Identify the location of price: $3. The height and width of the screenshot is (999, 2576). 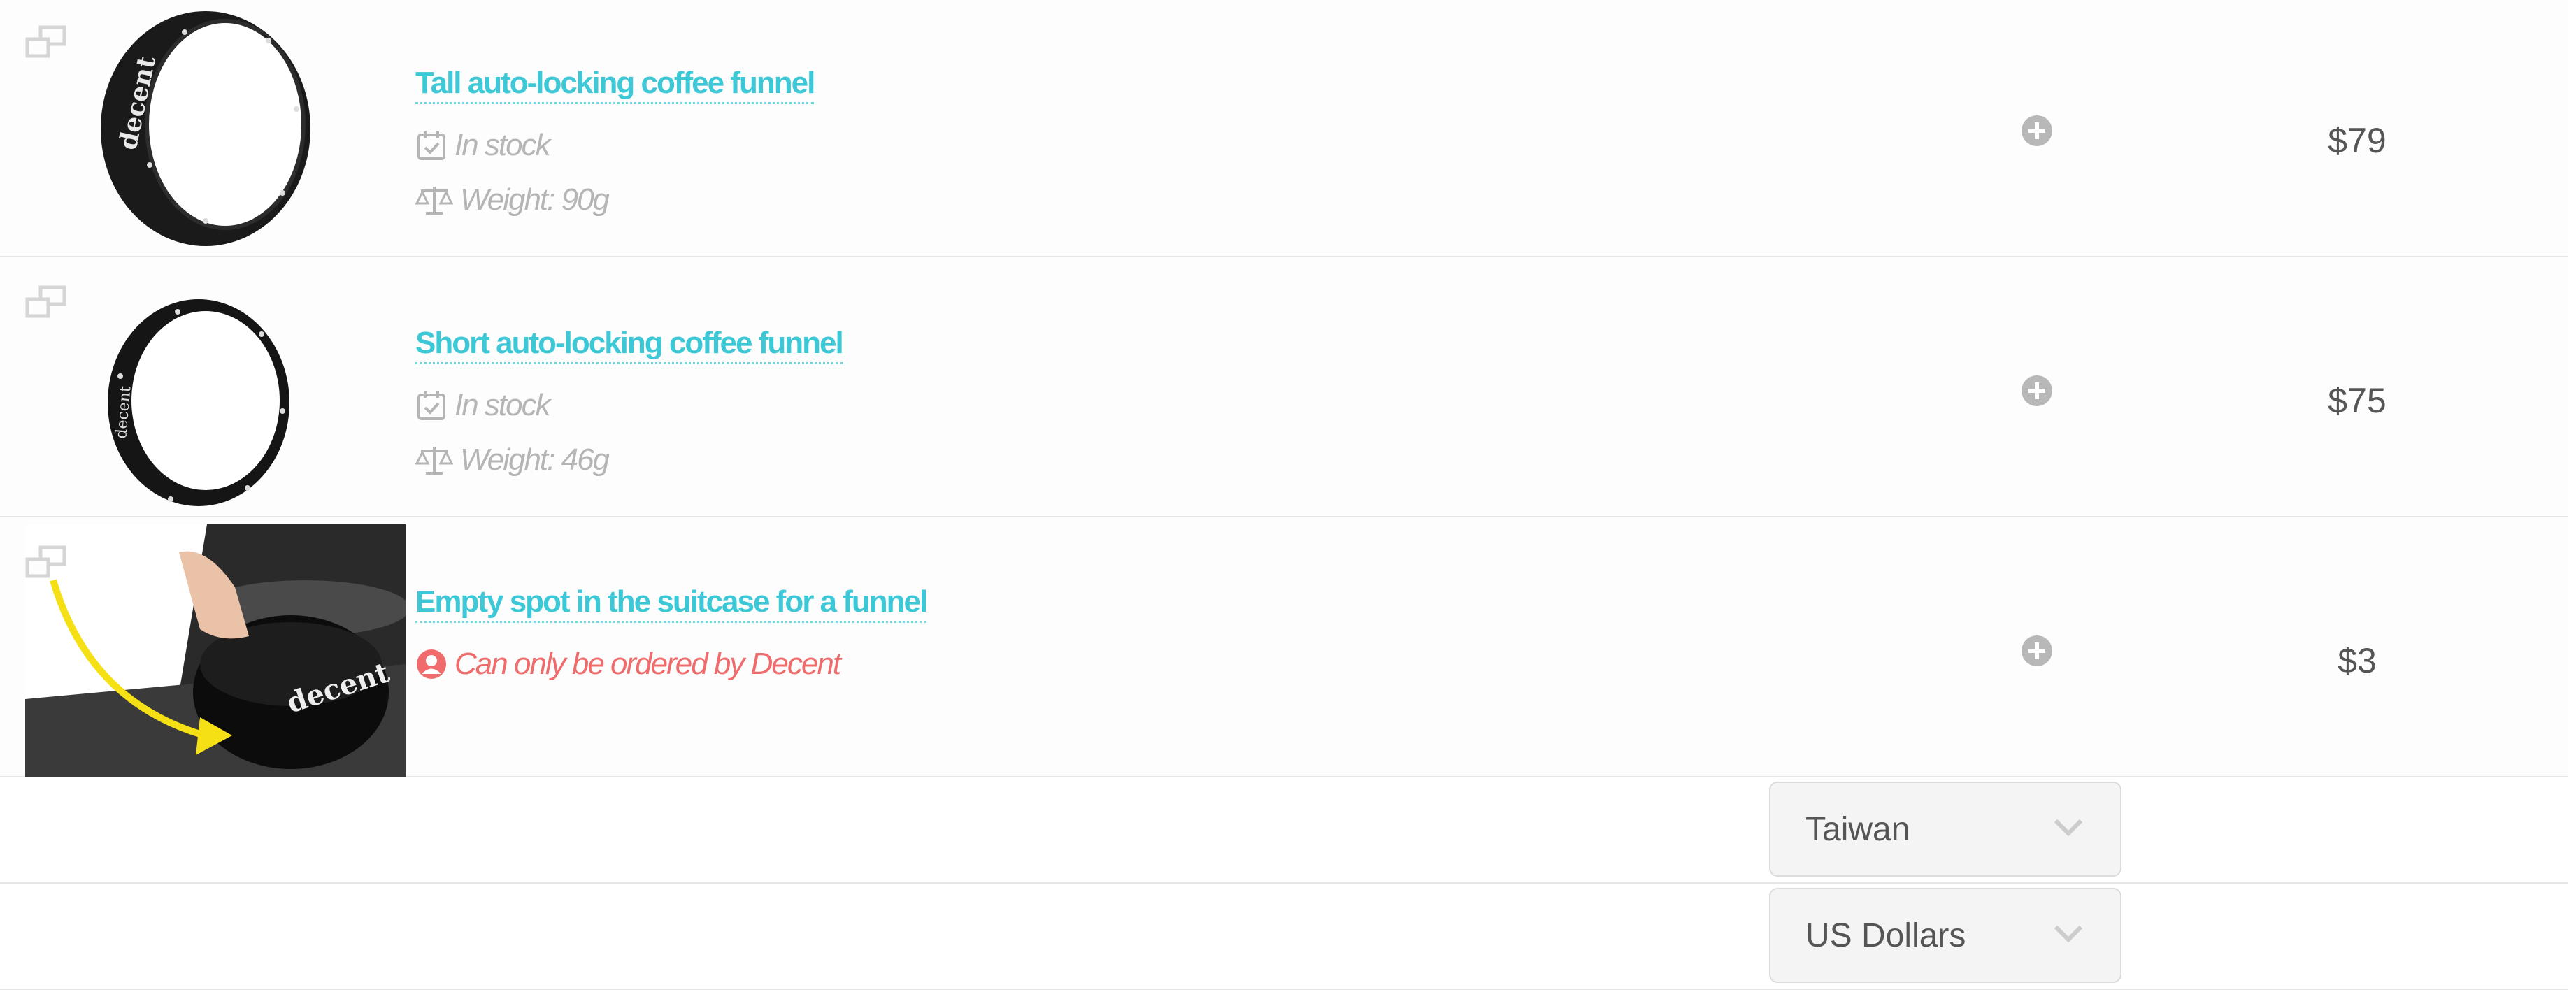
(2357, 660).